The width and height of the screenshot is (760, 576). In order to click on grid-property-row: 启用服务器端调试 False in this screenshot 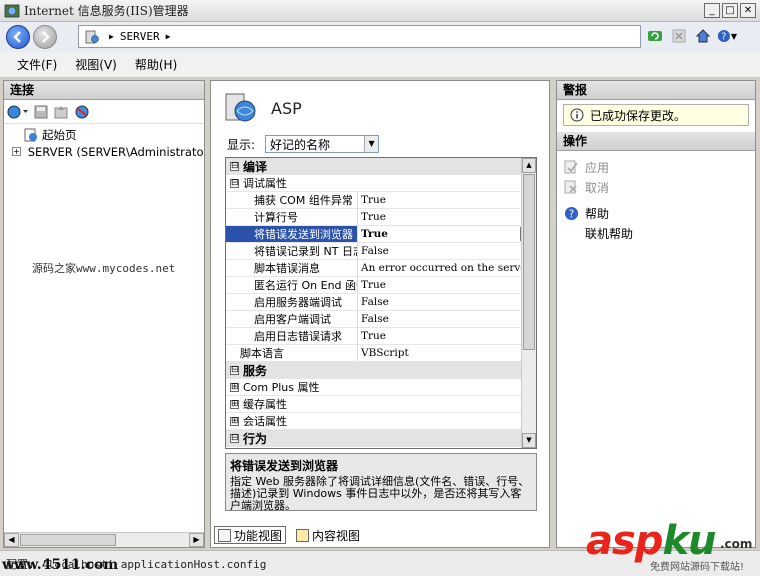, I will do `click(381, 302)`.